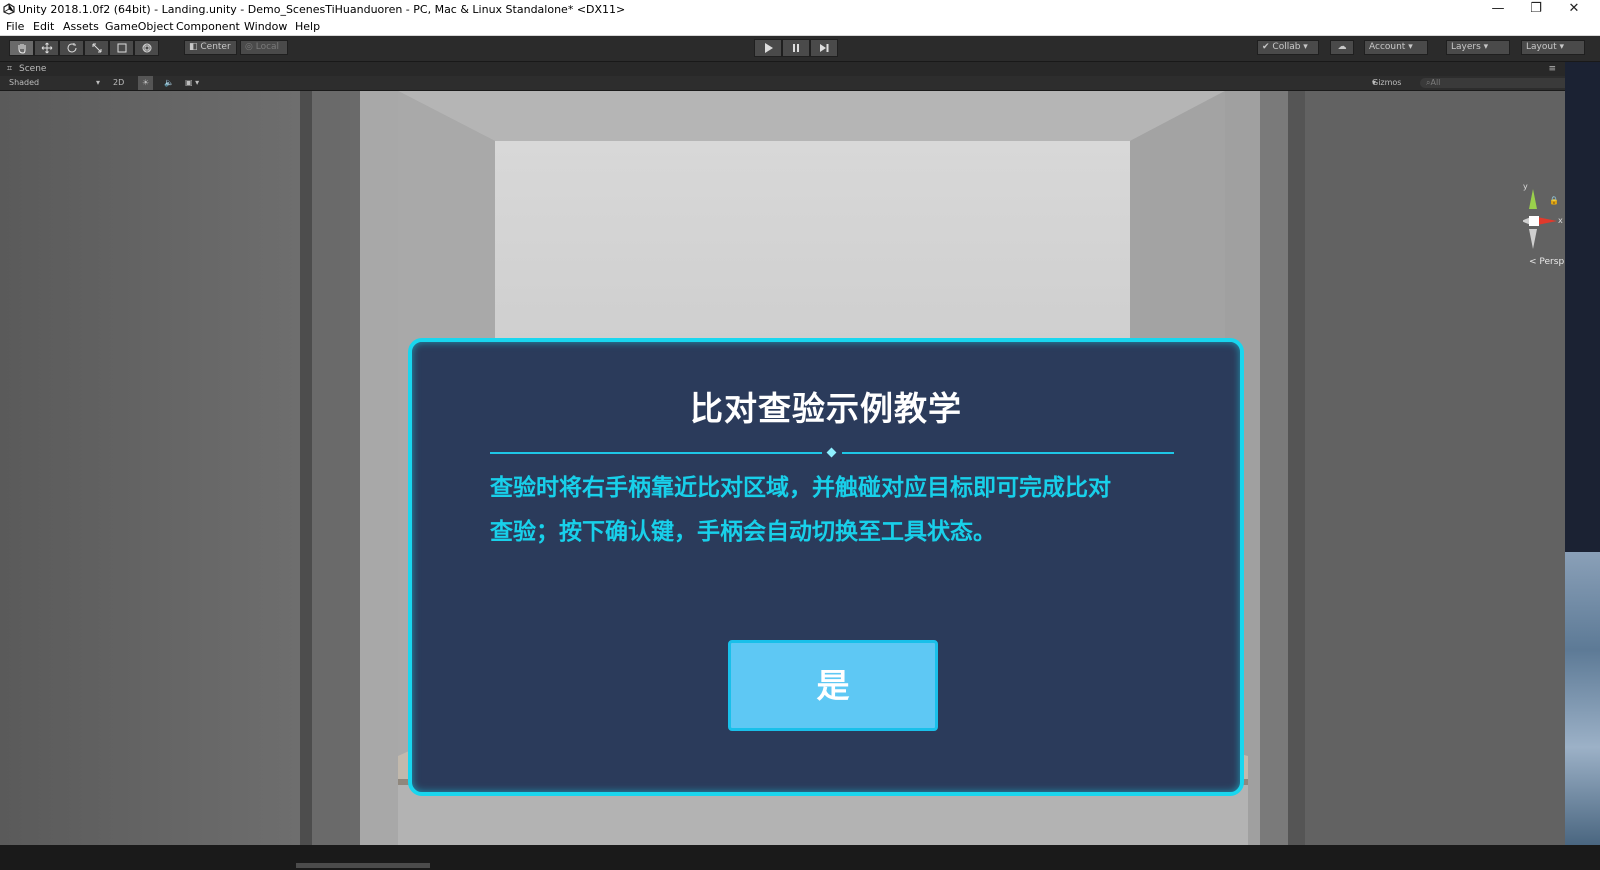  I want to click on minimize-button: —, so click(1498, 9).